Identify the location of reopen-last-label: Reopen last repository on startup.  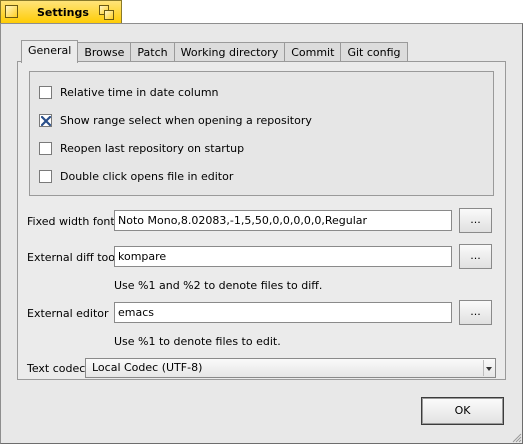
(152, 148).